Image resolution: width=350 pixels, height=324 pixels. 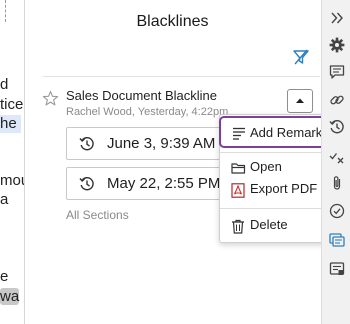 I want to click on doc-text-fragment: tice, so click(x=12, y=104).